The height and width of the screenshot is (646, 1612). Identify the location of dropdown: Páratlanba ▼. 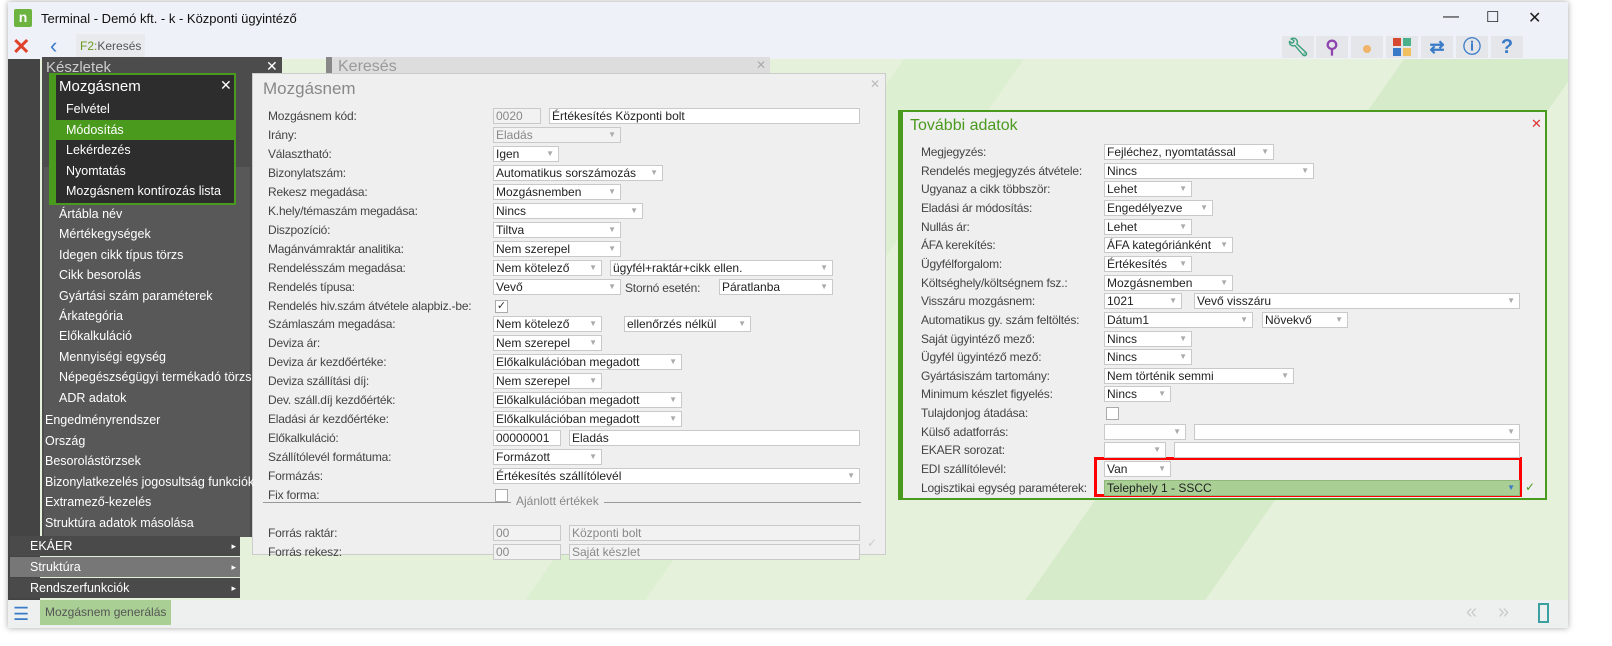
(776, 286).